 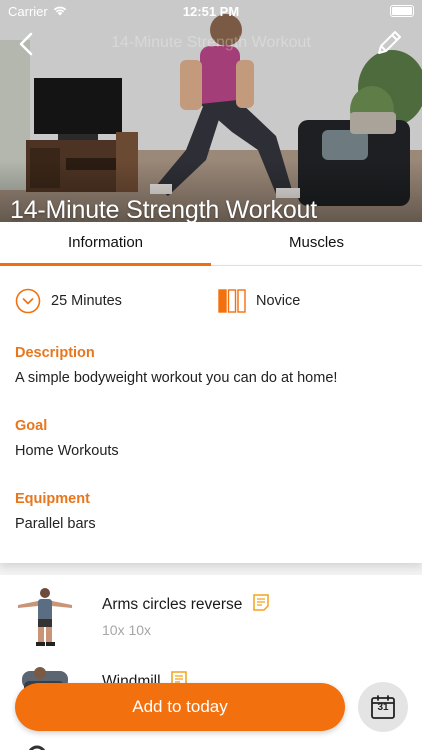 What do you see at coordinates (37, 747) in the screenshot?
I see `next-exercise-thumbnail-edge` at bounding box center [37, 747].